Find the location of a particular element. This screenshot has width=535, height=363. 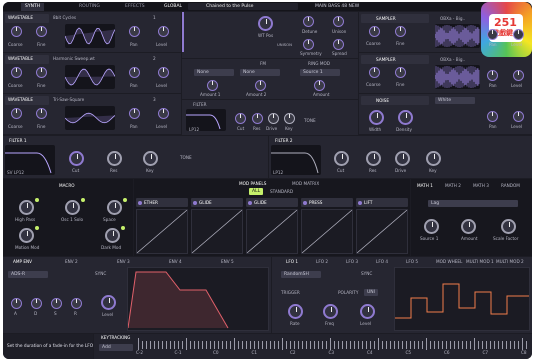

preset-actions: MAIN BASS 48 NEW is located at coordinates (337, 7).